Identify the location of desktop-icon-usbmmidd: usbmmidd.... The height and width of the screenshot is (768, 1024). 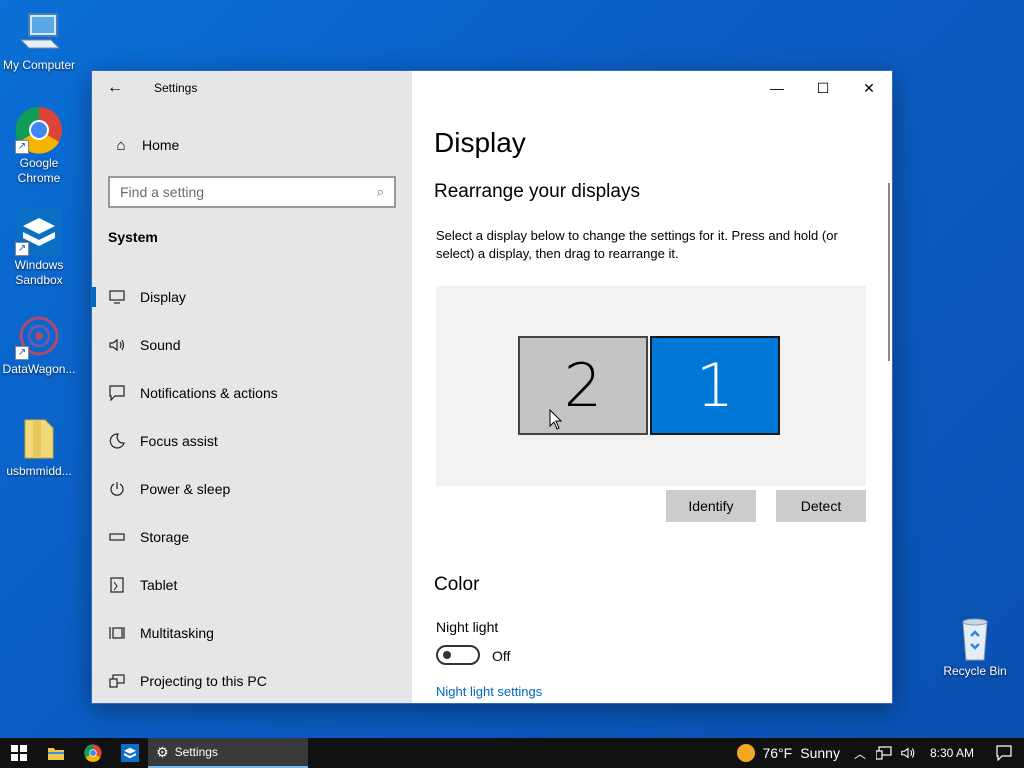
(39, 446).